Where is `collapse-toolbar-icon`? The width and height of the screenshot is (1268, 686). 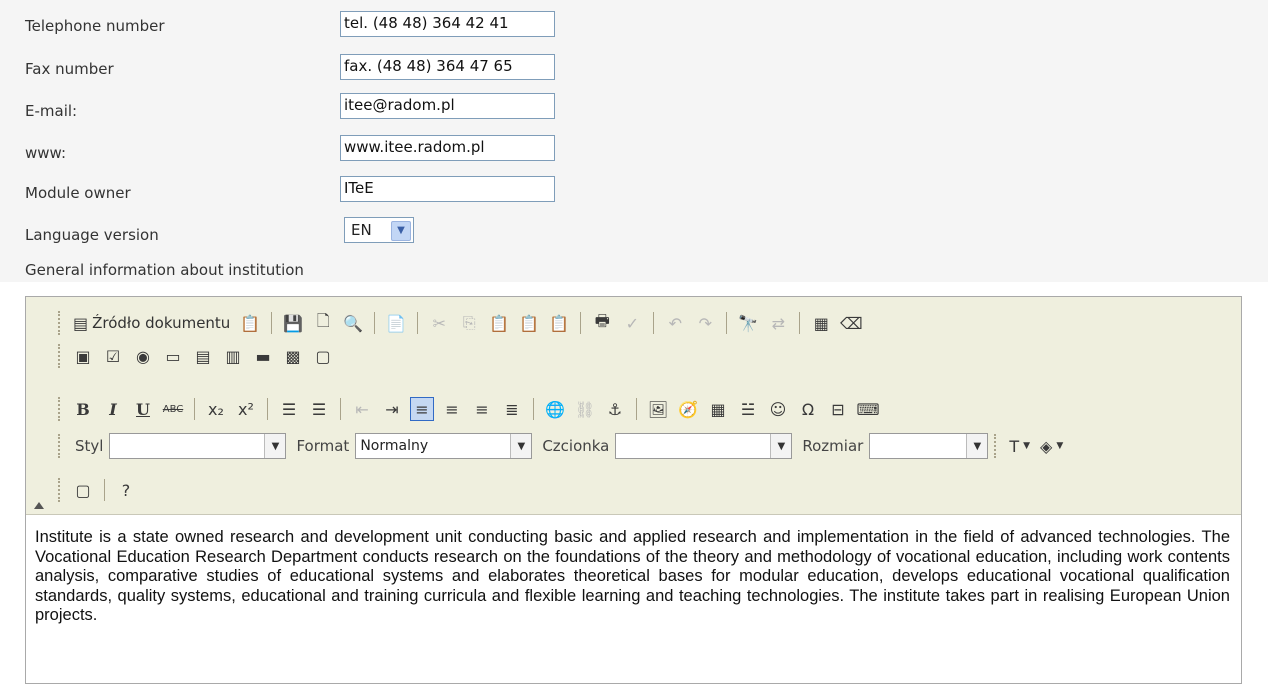
collapse-toolbar-icon is located at coordinates (39, 505).